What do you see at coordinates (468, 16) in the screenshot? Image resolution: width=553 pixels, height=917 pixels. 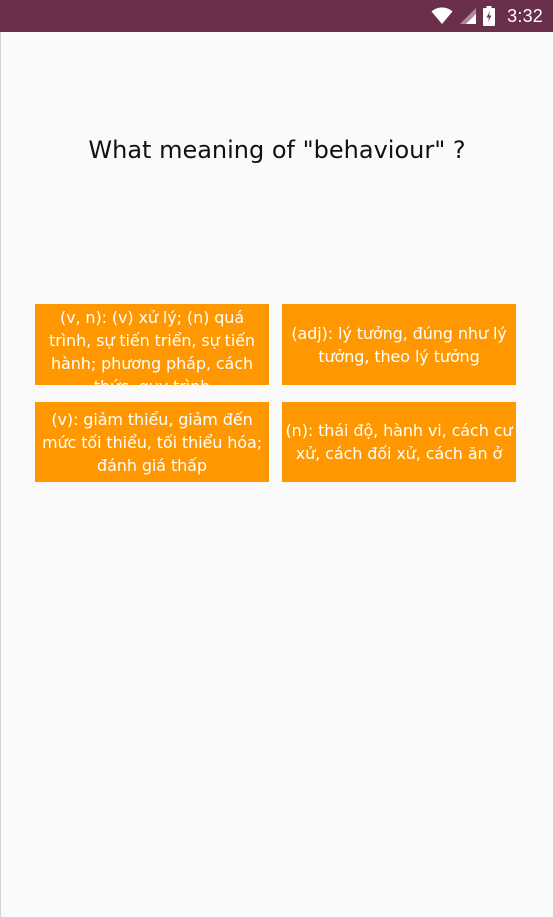 I see `signal-icon` at bounding box center [468, 16].